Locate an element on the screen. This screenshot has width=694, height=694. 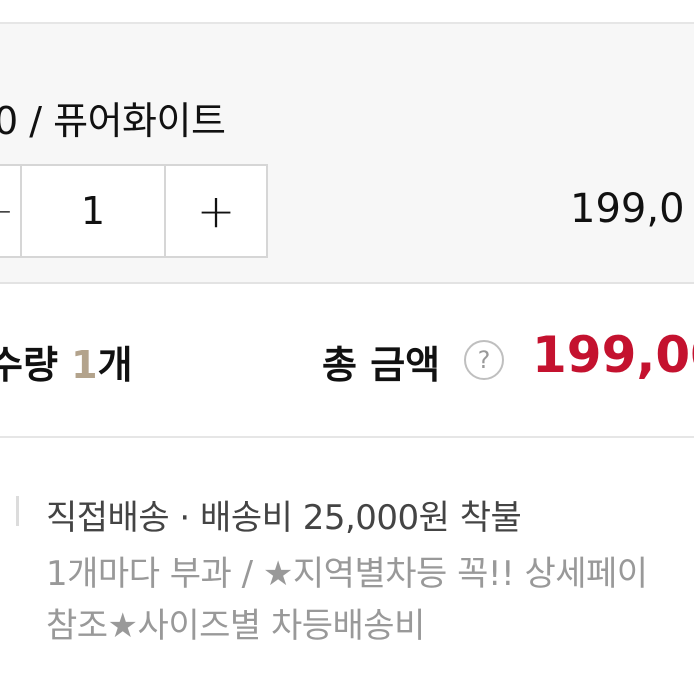
minus-icon: − is located at coordinates (6, 211).